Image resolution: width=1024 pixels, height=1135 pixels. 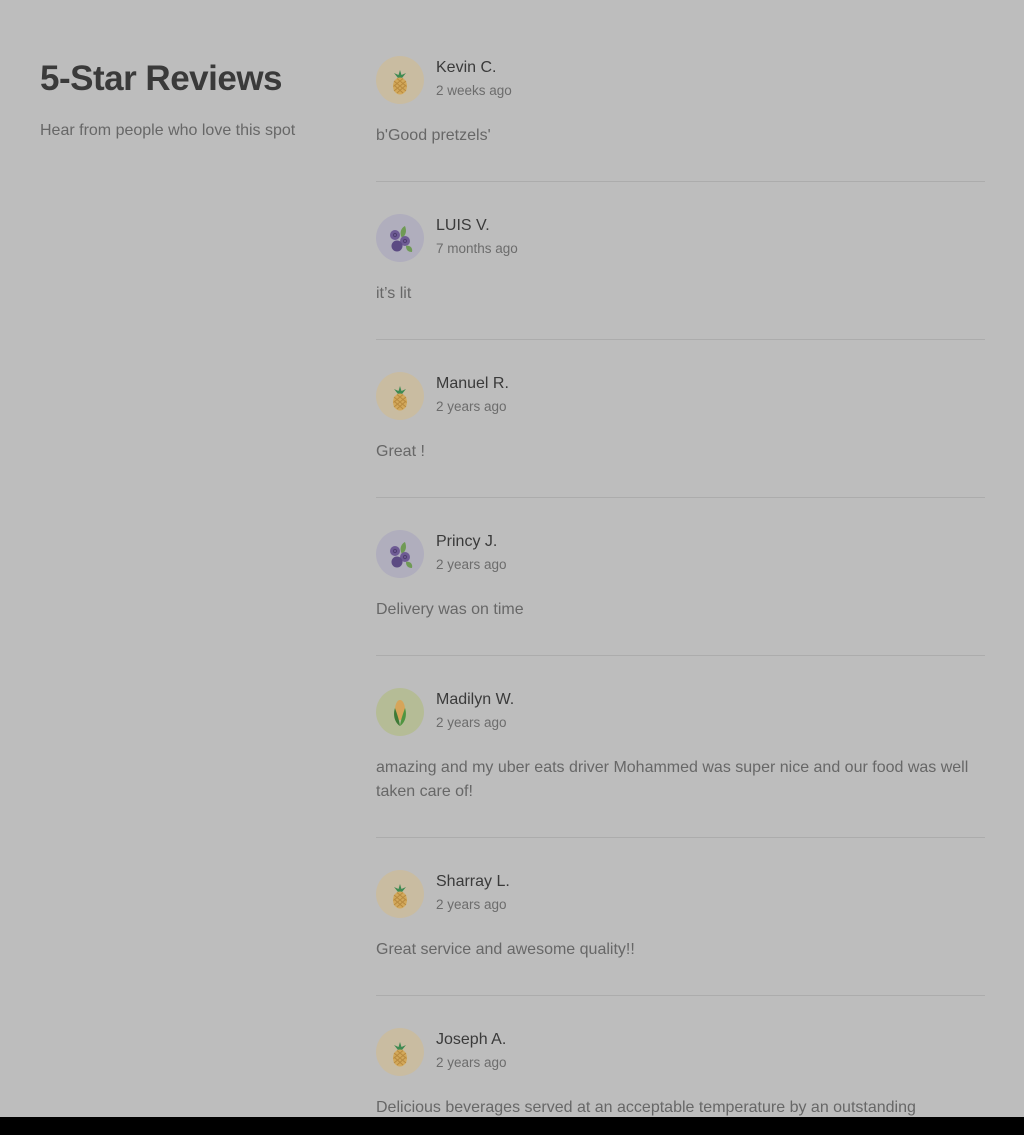 What do you see at coordinates (473, 881) in the screenshot?
I see `reviewer-name: Sharray L.` at bounding box center [473, 881].